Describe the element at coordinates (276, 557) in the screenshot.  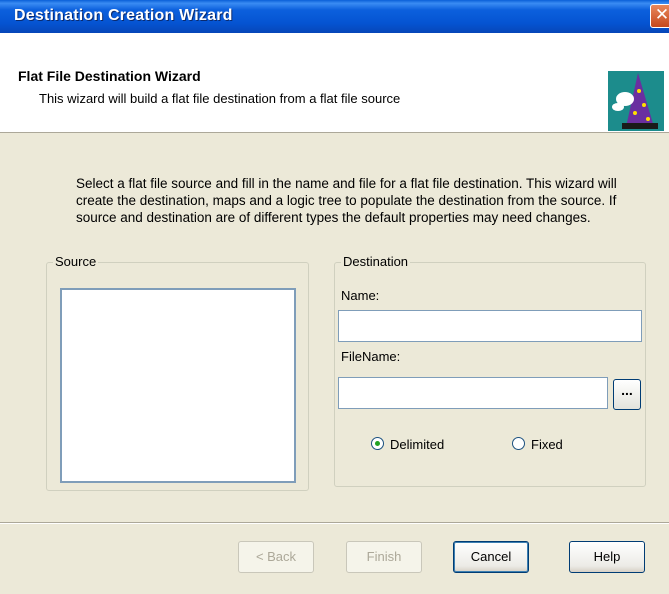
I see `back-button: < Back` at that location.